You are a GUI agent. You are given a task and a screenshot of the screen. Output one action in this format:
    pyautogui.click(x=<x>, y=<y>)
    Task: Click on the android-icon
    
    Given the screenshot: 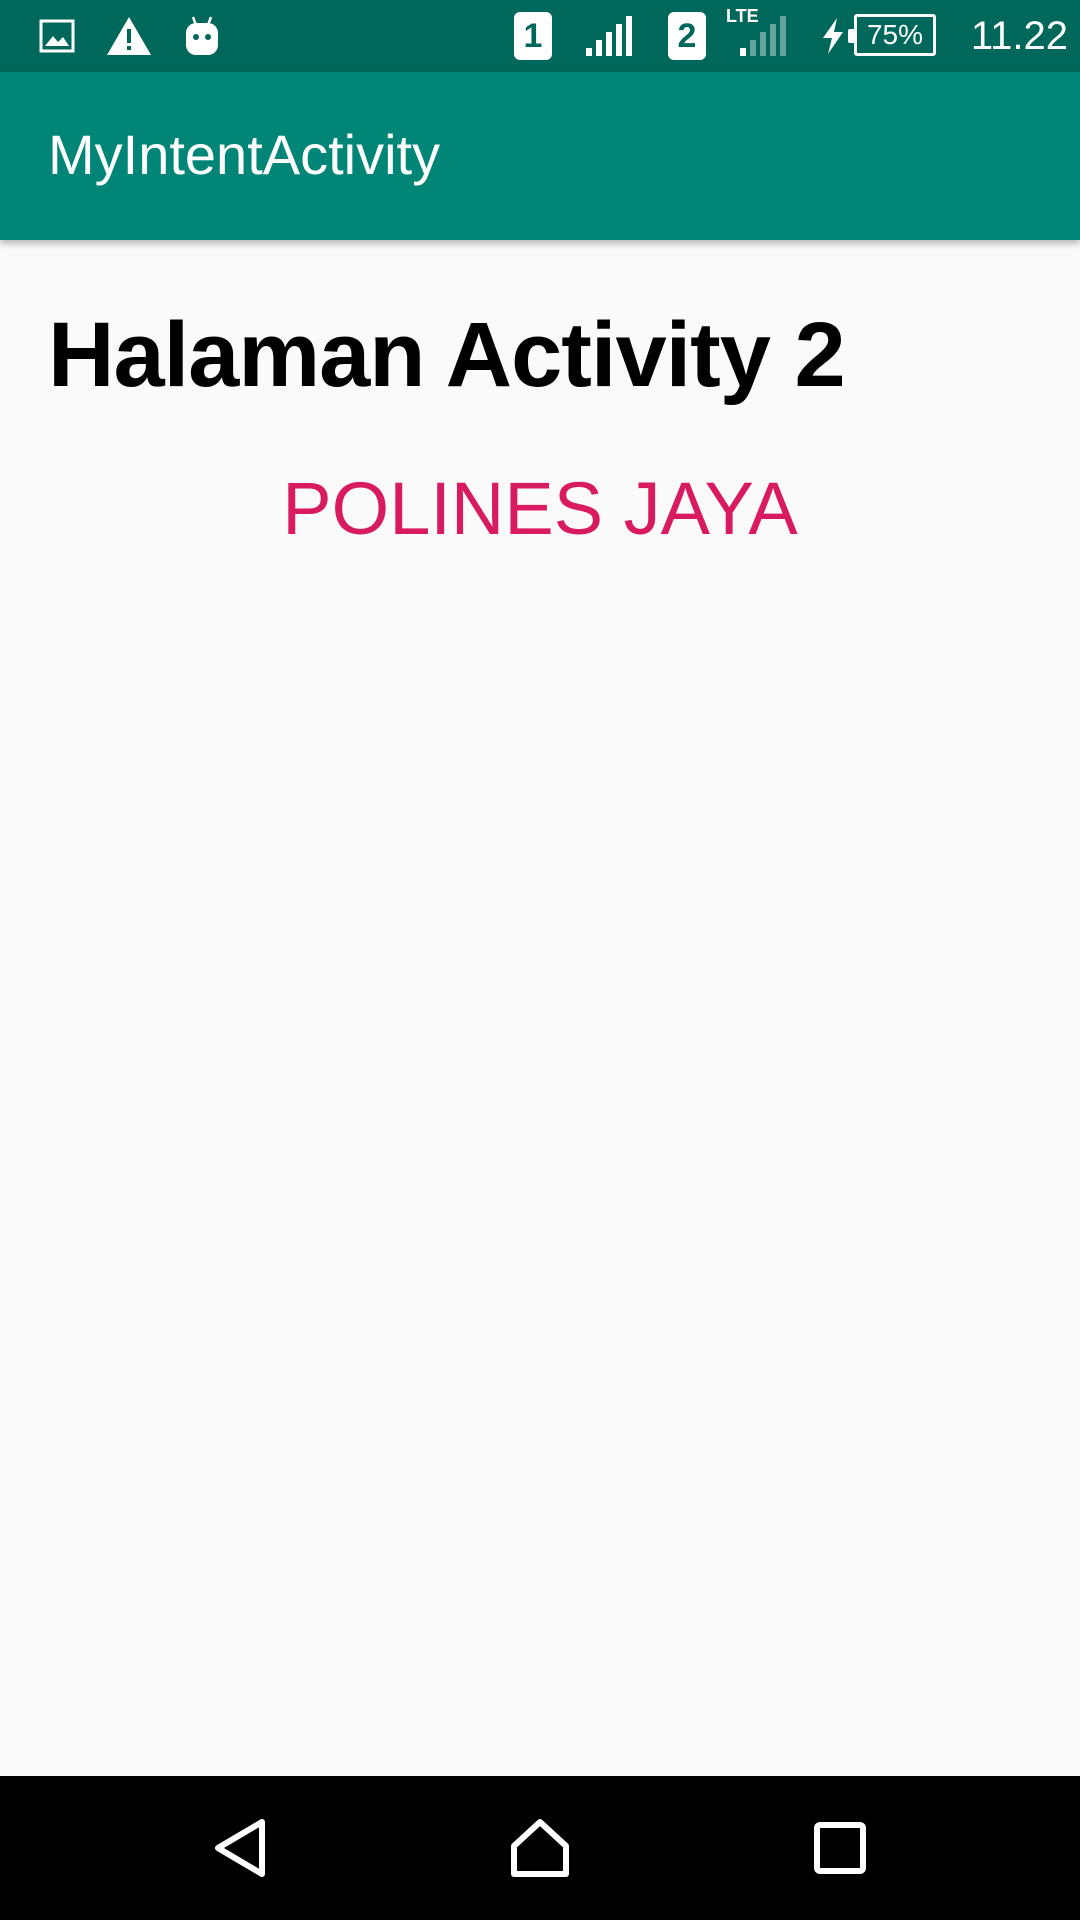 What is the action you would take?
    pyautogui.click(x=202, y=36)
    